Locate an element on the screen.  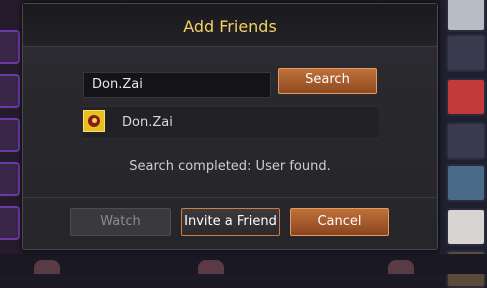
result-username: Don.Zai is located at coordinates (147, 122).